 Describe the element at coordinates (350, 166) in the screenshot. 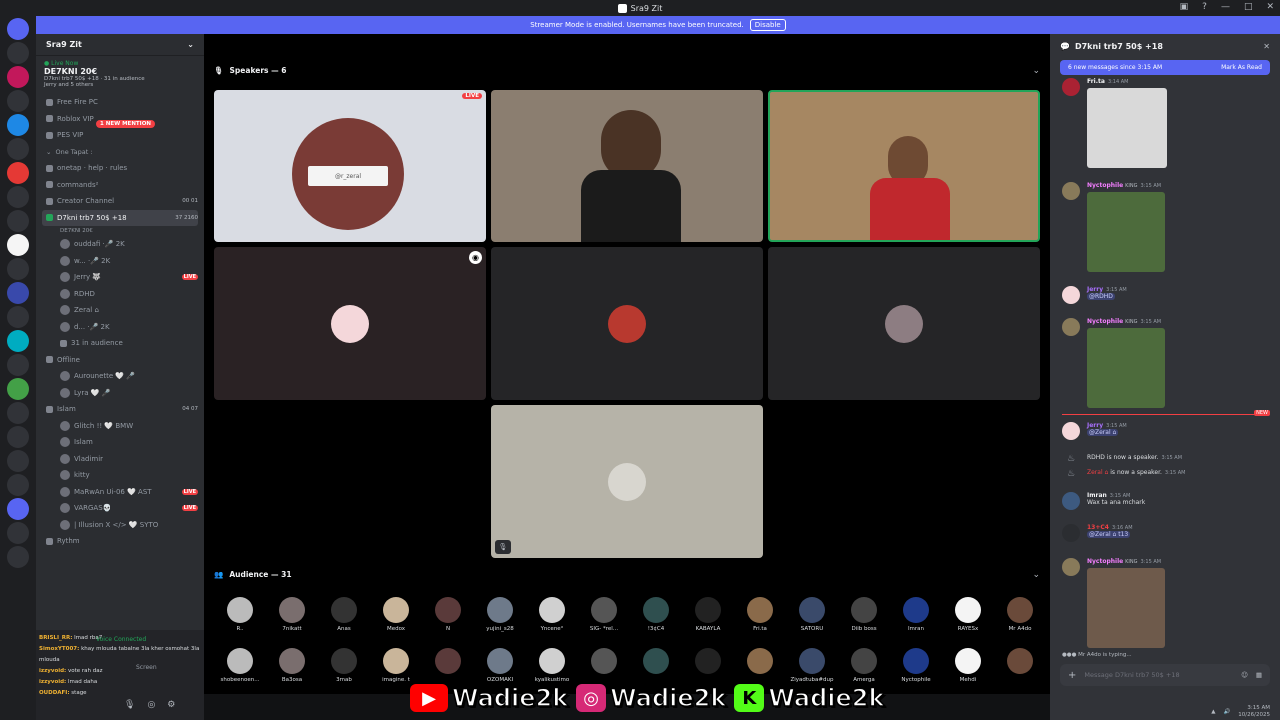

I see `speaker-tile-screenshare: @r_zeral LIVE` at that location.